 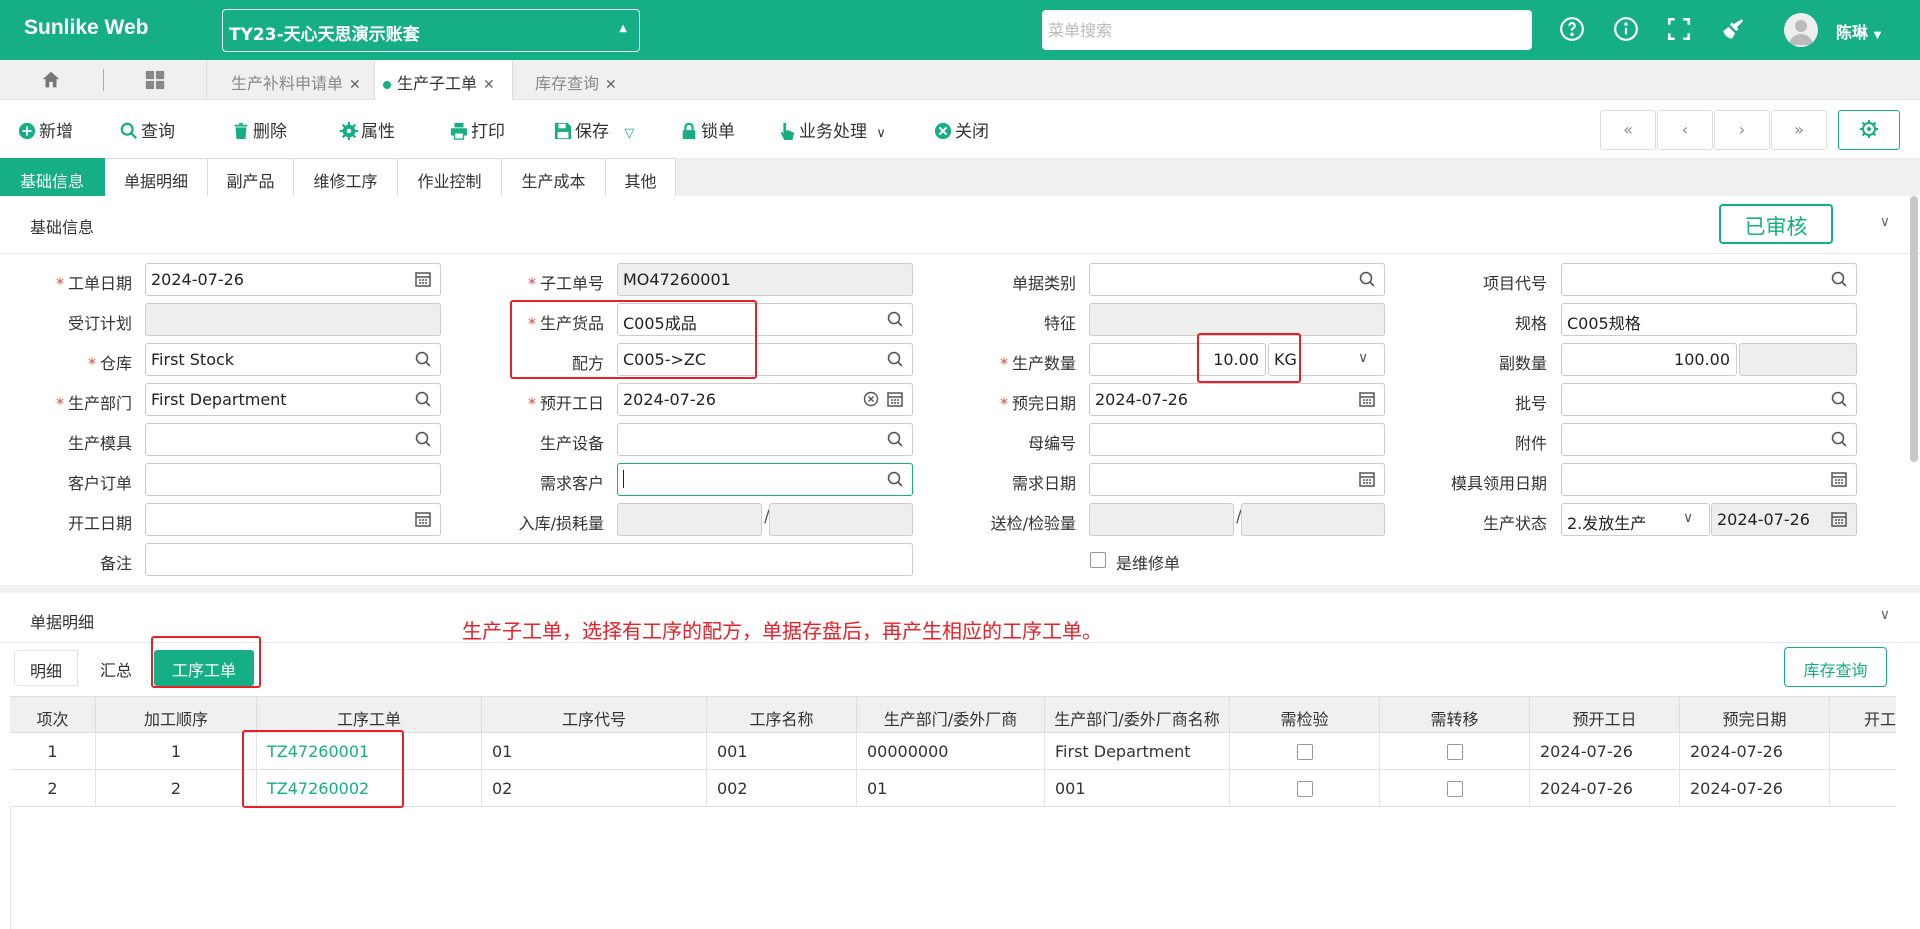 I want to click on tab-detail: 明细, so click(x=46, y=668).